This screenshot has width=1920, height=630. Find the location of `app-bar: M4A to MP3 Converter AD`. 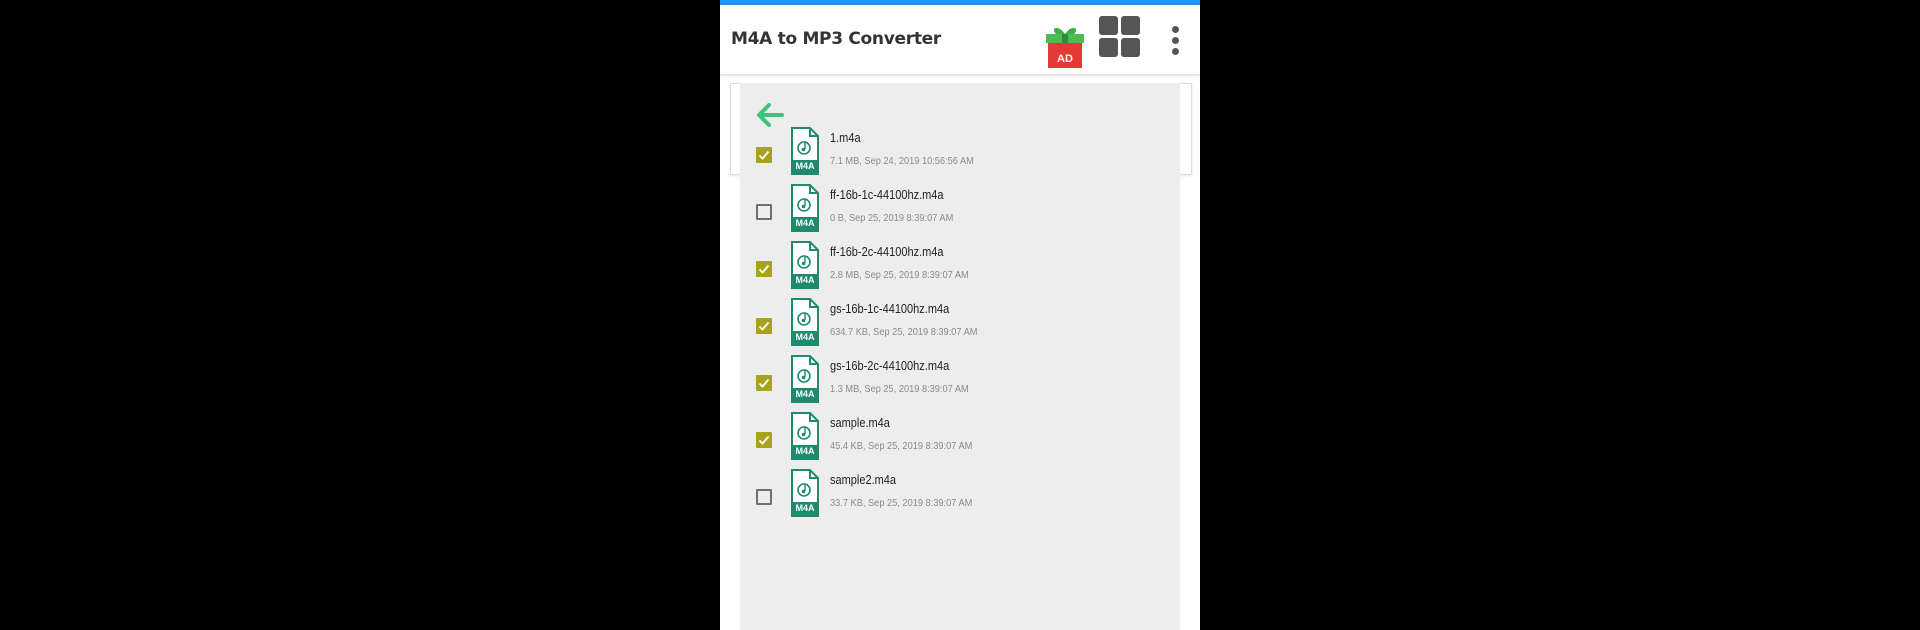

app-bar: M4A to MP3 Converter AD is located at coordinates (960, 40).